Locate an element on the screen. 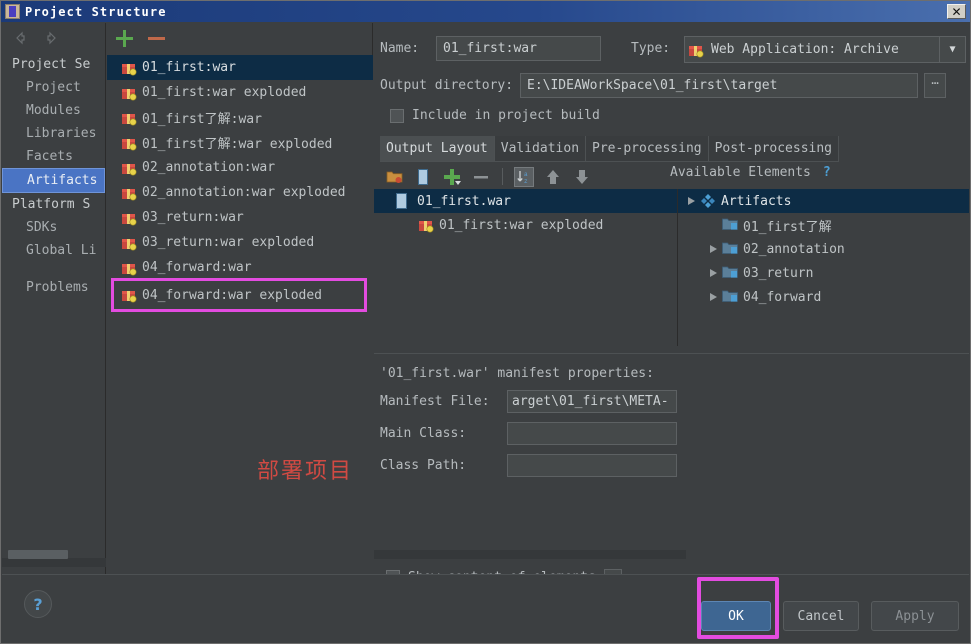 This screenshot has height=644, width=971. artifact-list-item: 01_first:war exploded is located at coordinates (240, 92).